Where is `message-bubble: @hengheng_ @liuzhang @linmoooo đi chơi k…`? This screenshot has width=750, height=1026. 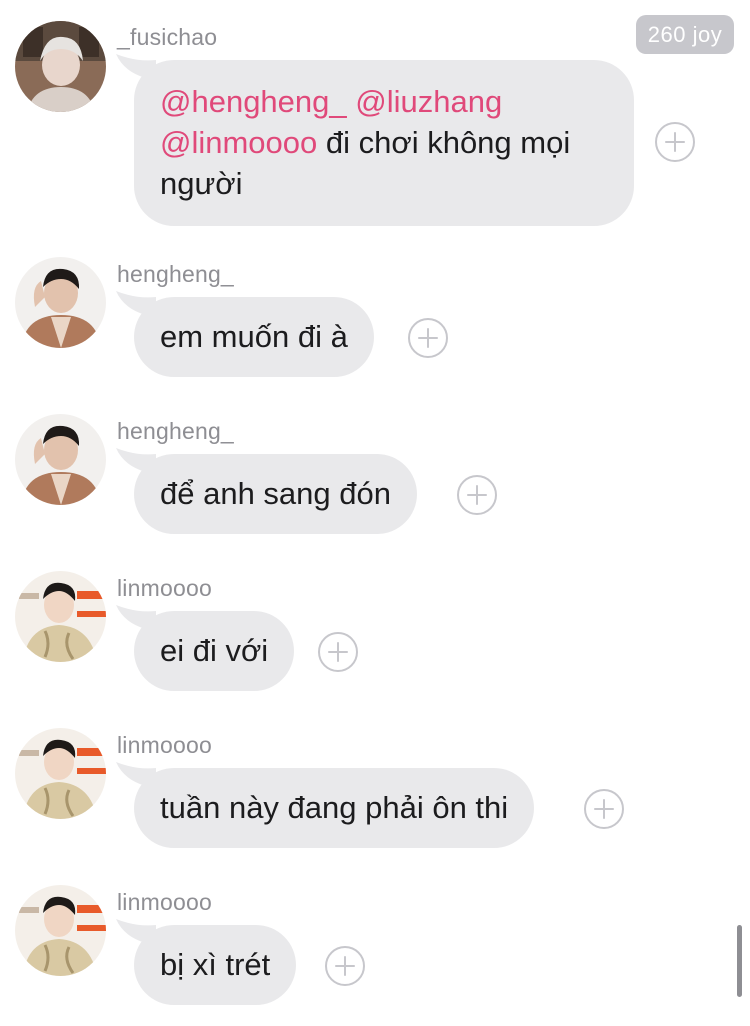 message-bubble: @hengheng_ @liuzhang @linmoooo đi chơi k… is located at coordinates (384, 143).